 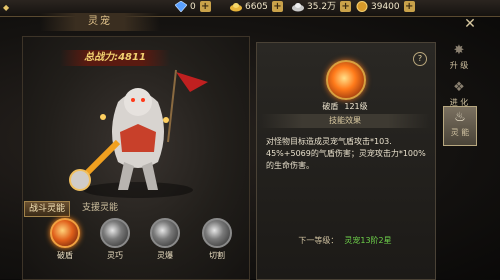 I want to click on silver-ingot-icon, so click(x=298, y=6).